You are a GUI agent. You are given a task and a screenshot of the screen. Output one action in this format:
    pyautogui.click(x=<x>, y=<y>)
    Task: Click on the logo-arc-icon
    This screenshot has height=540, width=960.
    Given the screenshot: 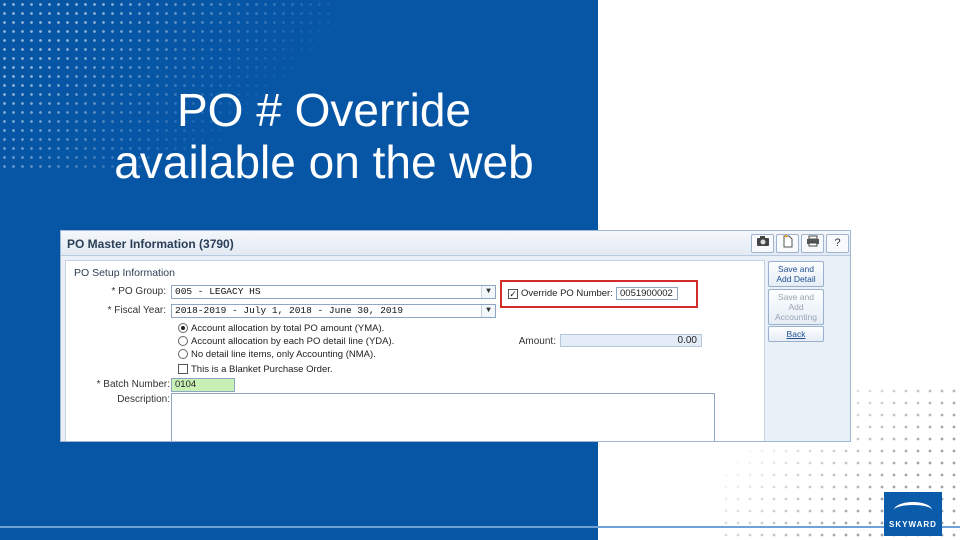 What is the action you would take?
    pyautogui.click(x=913, y=510)
    